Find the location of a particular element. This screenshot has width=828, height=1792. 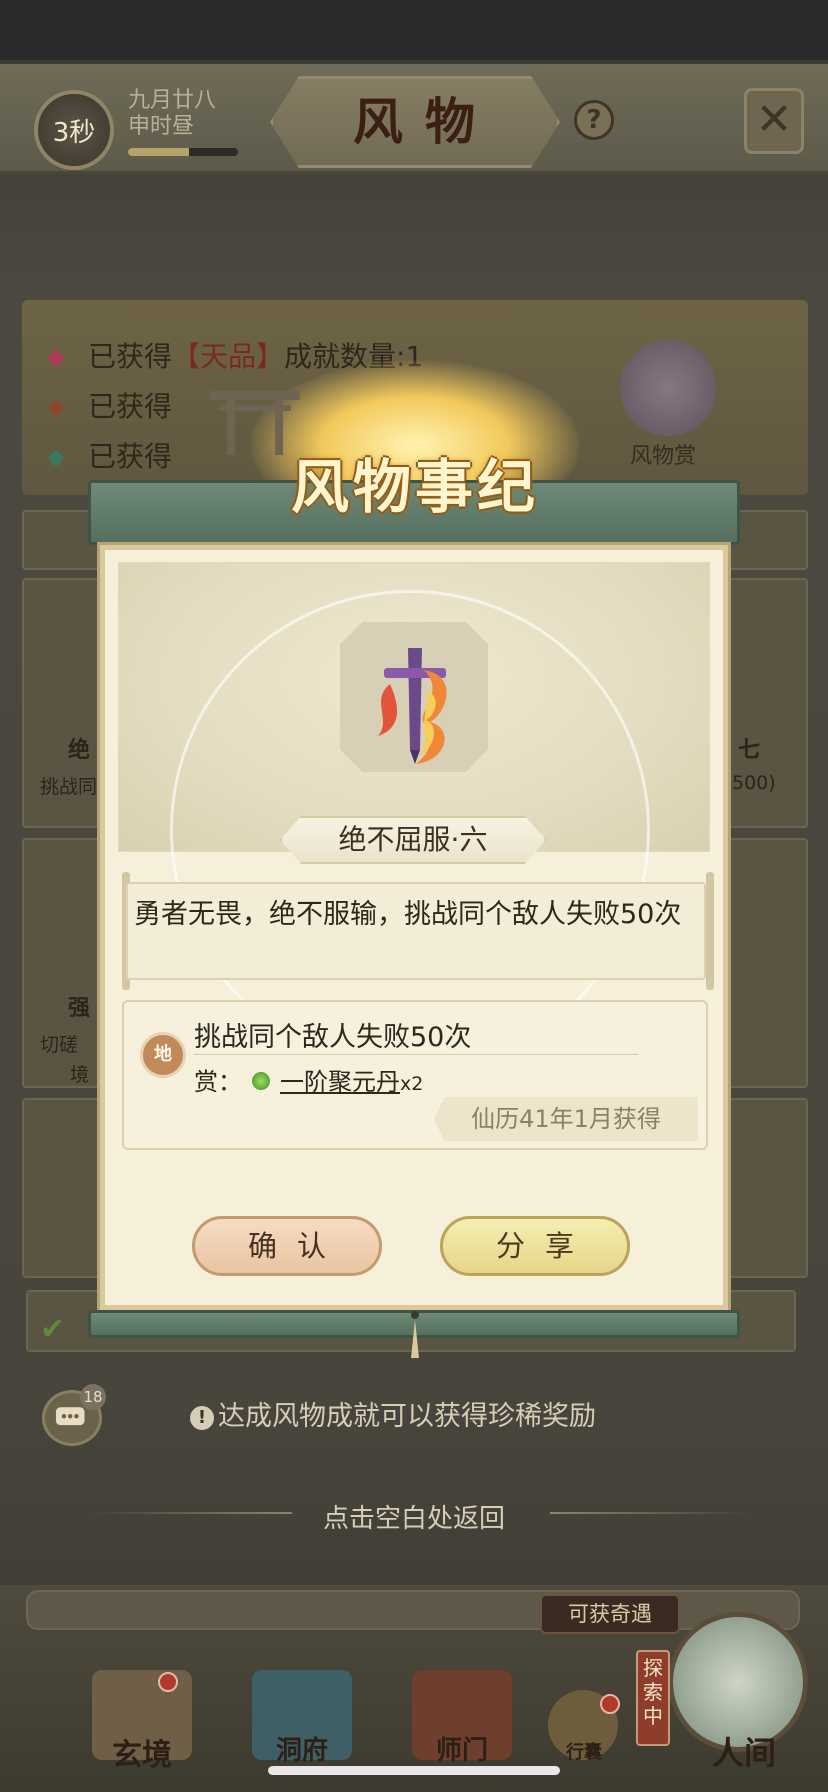

help-button: ? is located at coordinates (594, 120).